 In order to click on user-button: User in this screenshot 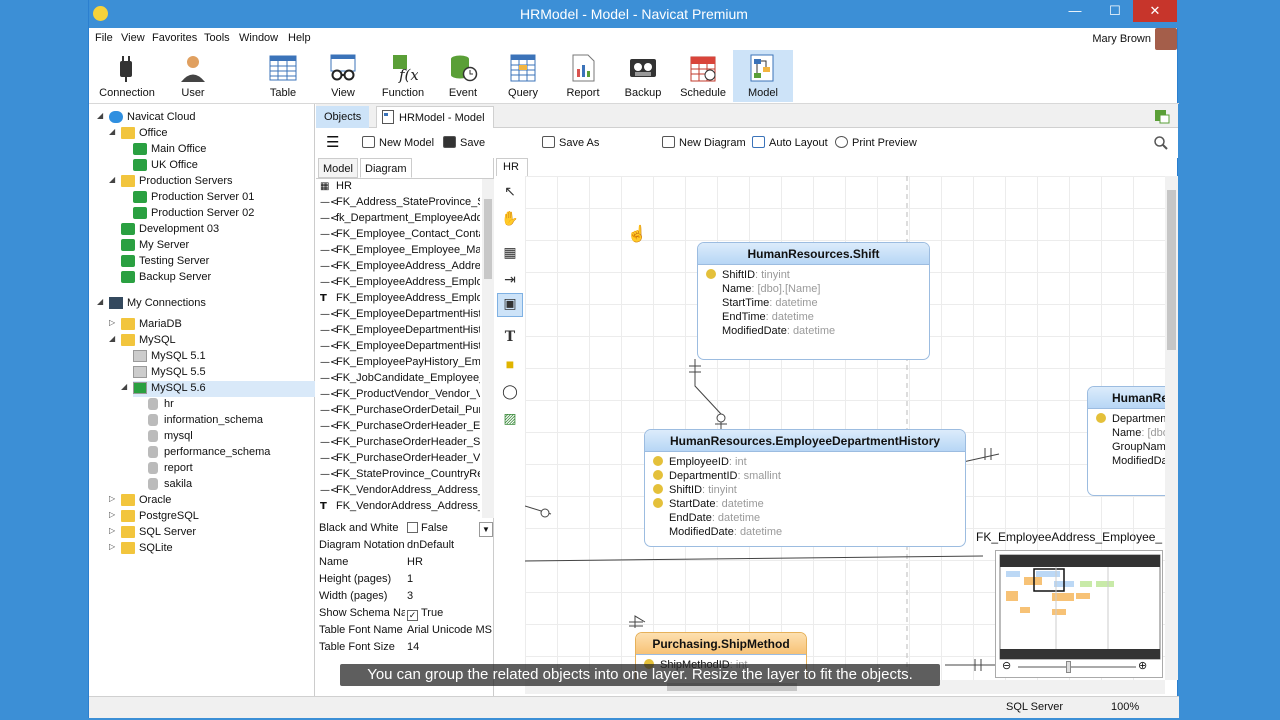, I will do `click(193, 76)`.